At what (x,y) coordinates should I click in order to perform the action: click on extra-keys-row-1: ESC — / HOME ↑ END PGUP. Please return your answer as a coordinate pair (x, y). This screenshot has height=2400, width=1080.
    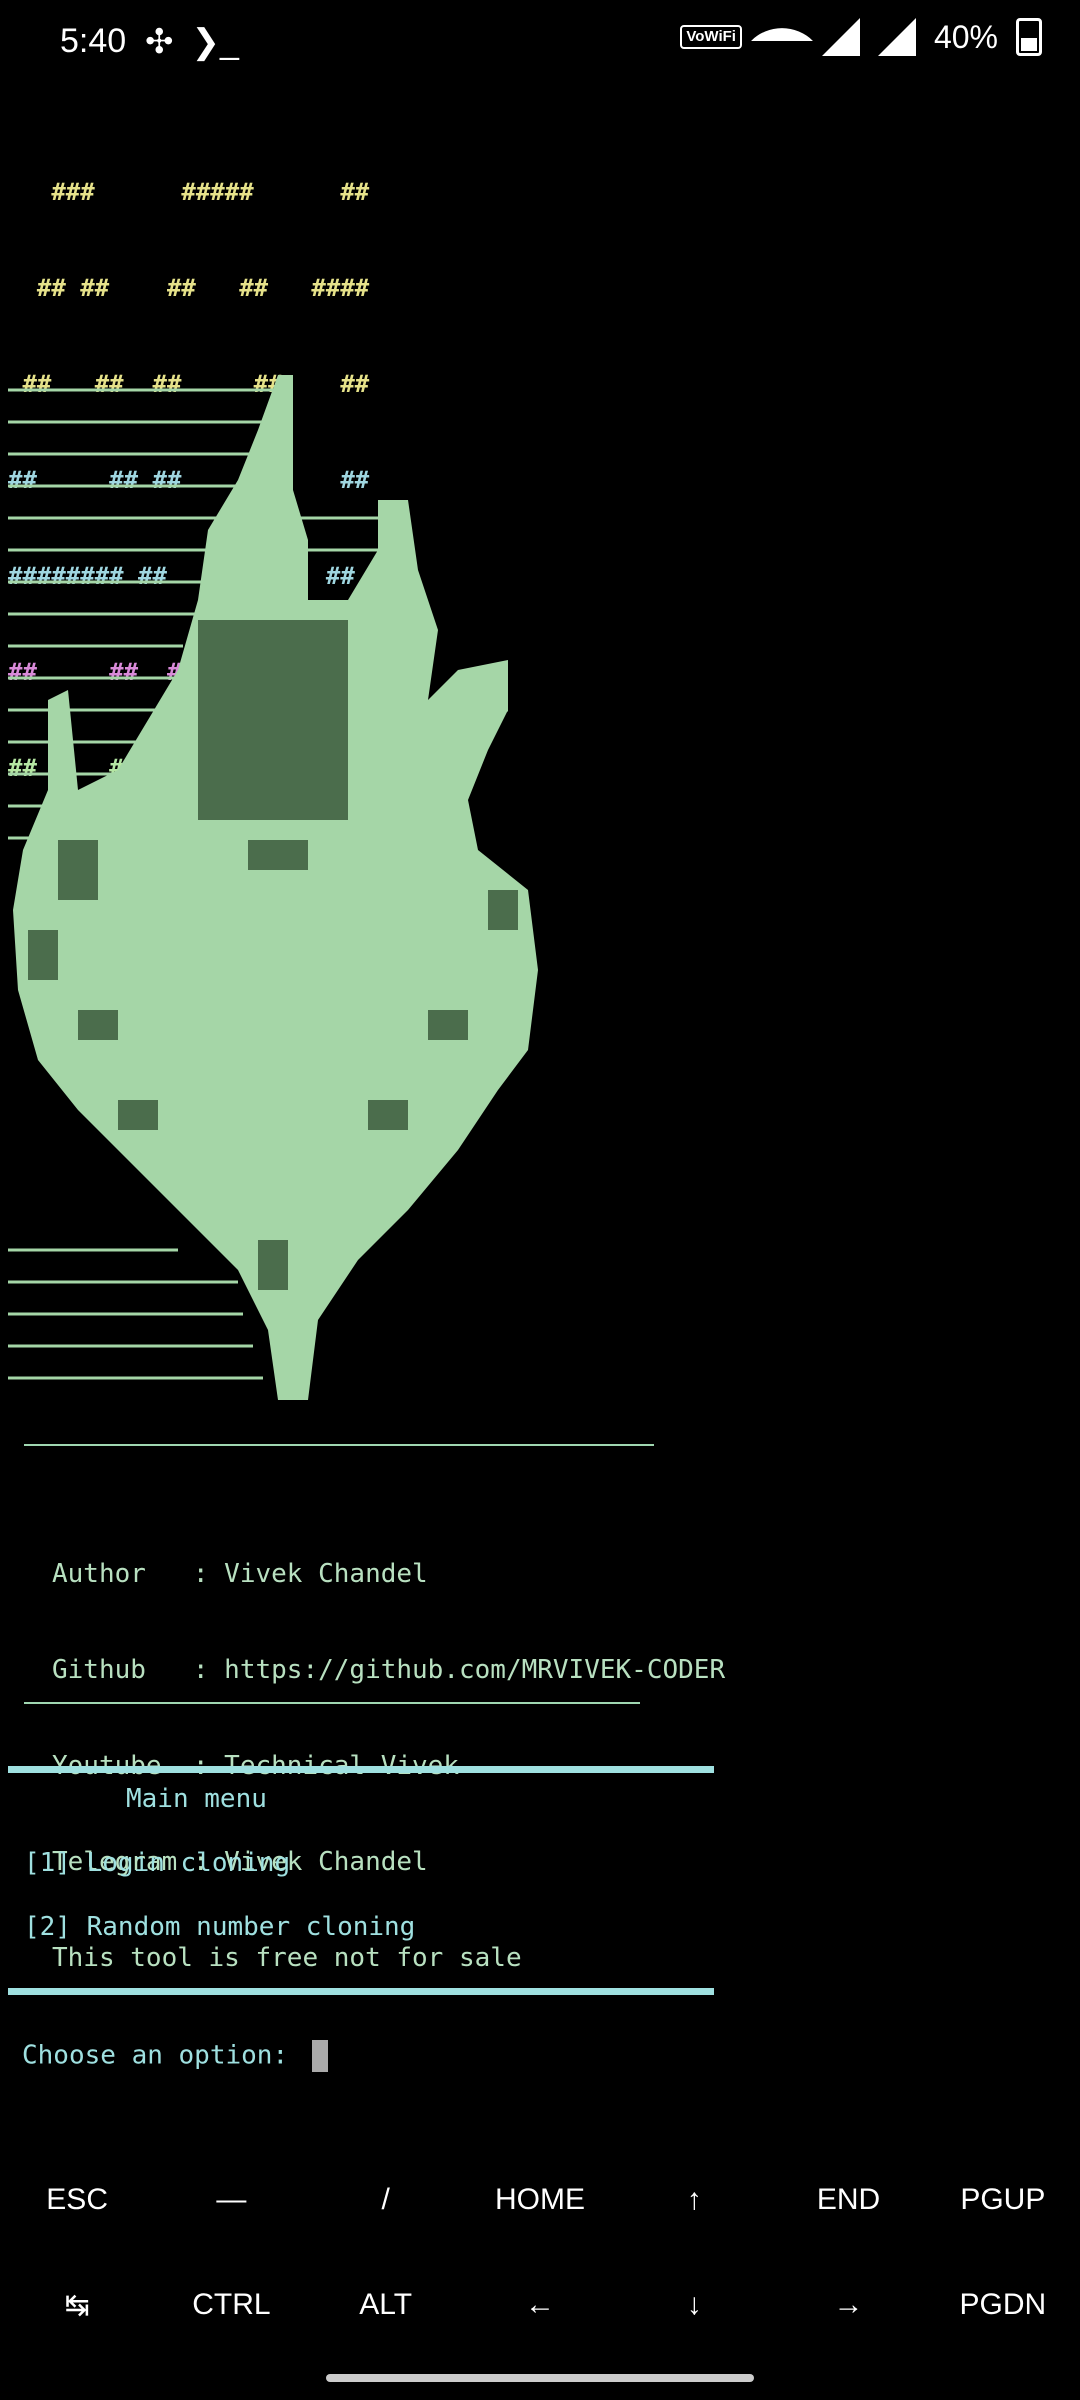
    Looking at the image, I should click on (540, 2200).